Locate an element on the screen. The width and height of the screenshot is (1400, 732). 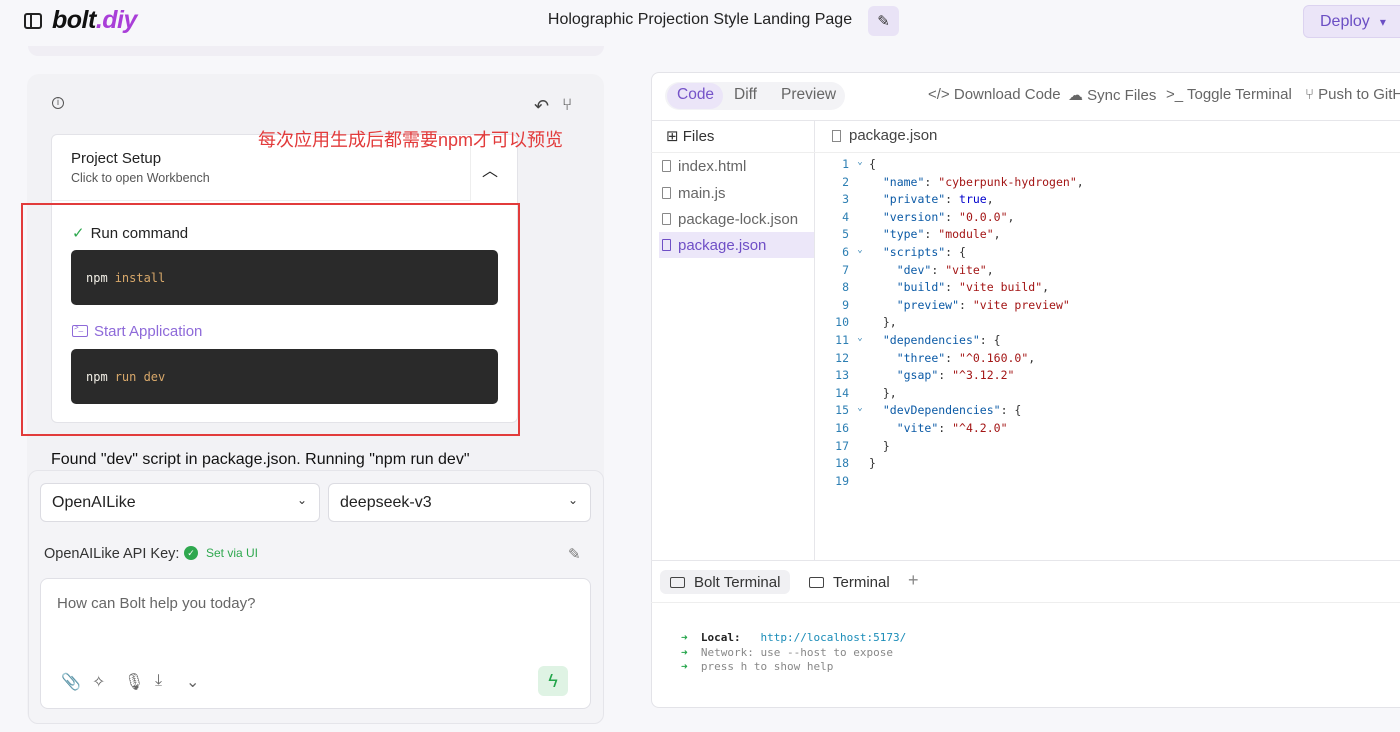
code-line: 17 } is located at coordinates (862, 445).